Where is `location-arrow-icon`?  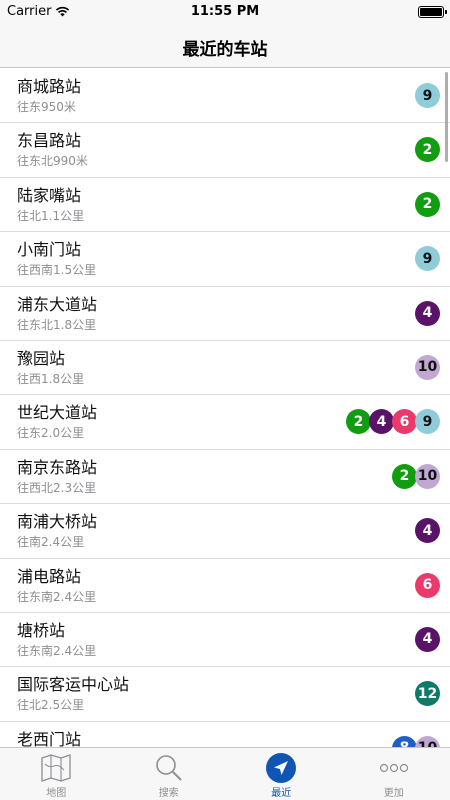 location-arrow-icon is located at coordinates (281, 768).